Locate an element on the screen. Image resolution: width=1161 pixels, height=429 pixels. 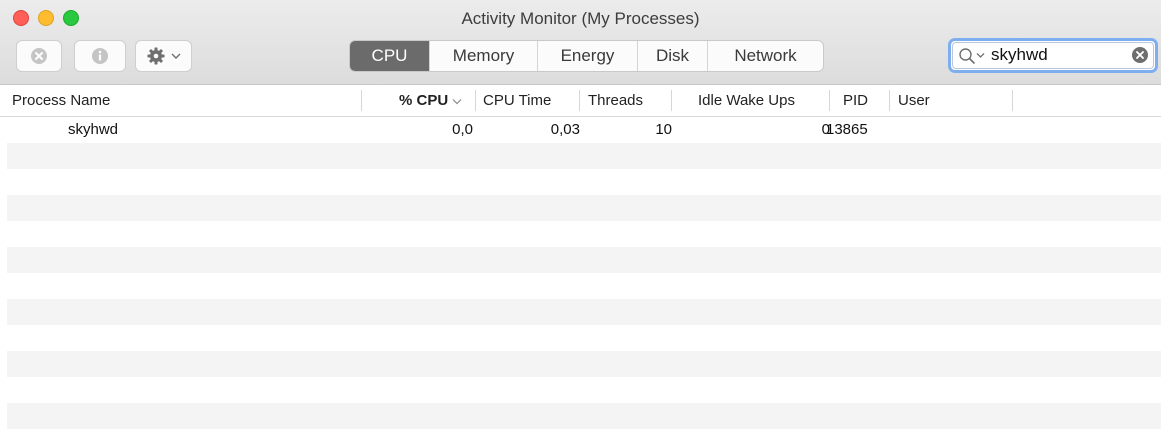
info-icon is located at coordinates (100, 56).